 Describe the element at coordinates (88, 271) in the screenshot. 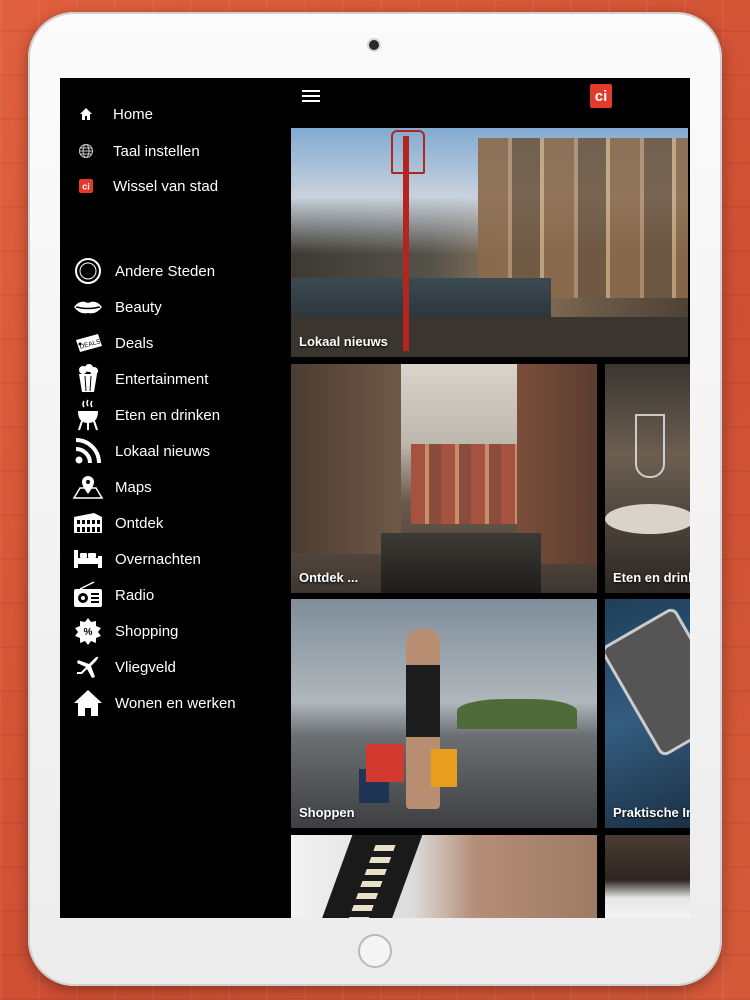

I see `compass-icon` at that location.